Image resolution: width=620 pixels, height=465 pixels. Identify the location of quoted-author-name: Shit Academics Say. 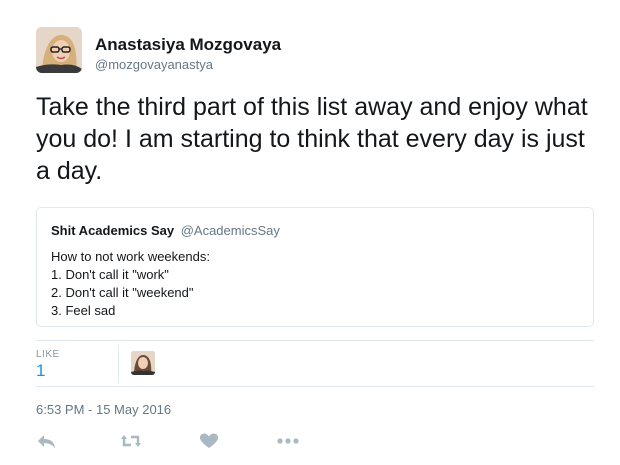
(113, 230).